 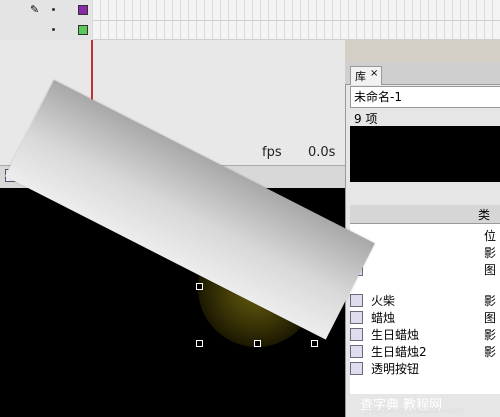 What do you see at coordinates (374, 73) in the screenshot?
I see `close-icon: ×` at bounding box center [374, 73].